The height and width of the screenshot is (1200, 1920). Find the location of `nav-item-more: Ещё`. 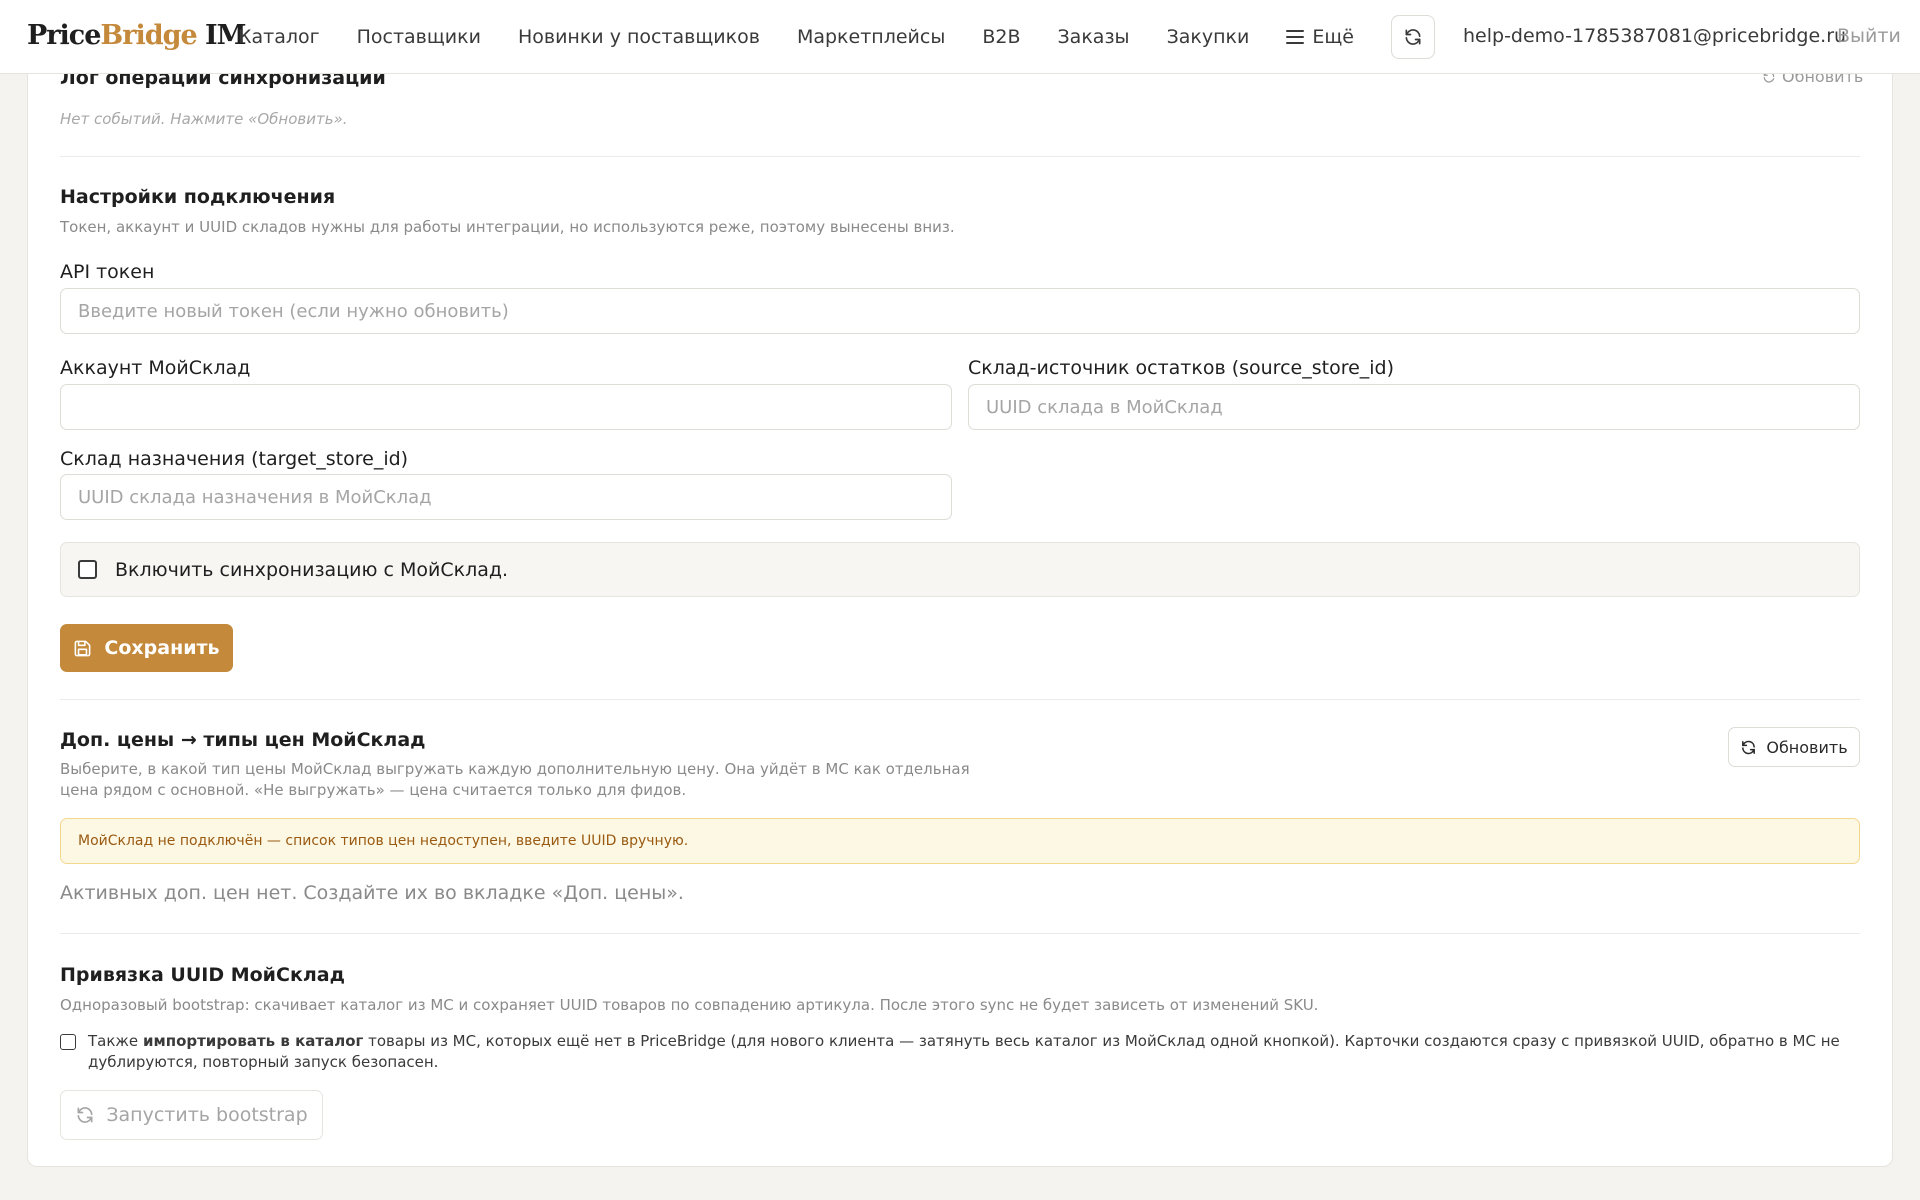

nav-item-more: Ещё is located at coordinates (1320, 37).